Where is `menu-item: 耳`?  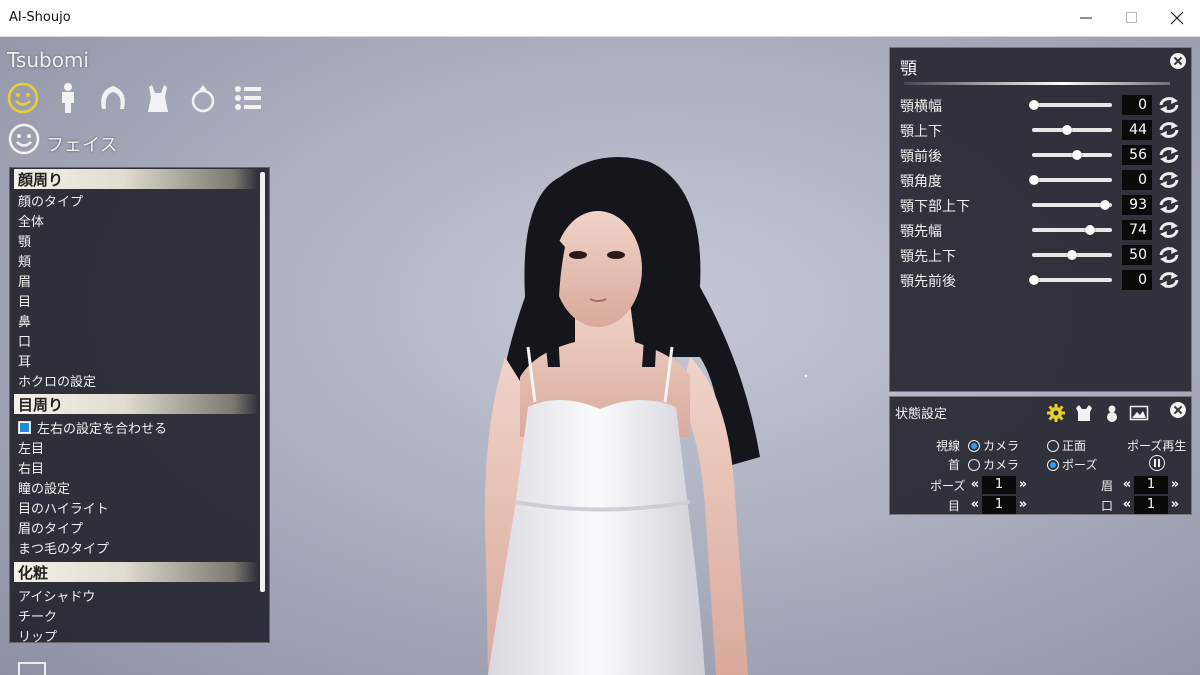 menu-item: 耳 is located at coordinates (24, 360).